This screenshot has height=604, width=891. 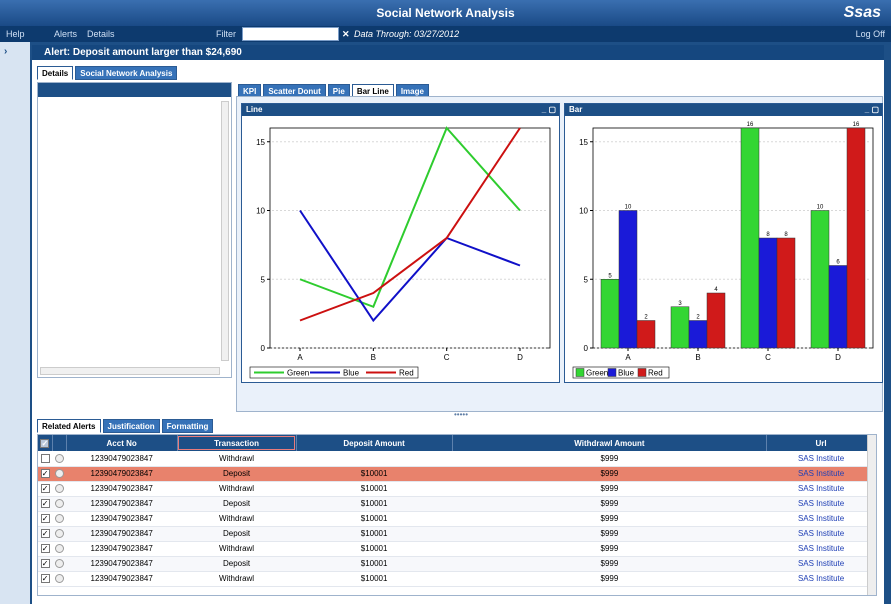 What do you see at coordinates (263, 348) in the screenshot?
I see `y-tick-label: 0` at bounding box center [263, 348].